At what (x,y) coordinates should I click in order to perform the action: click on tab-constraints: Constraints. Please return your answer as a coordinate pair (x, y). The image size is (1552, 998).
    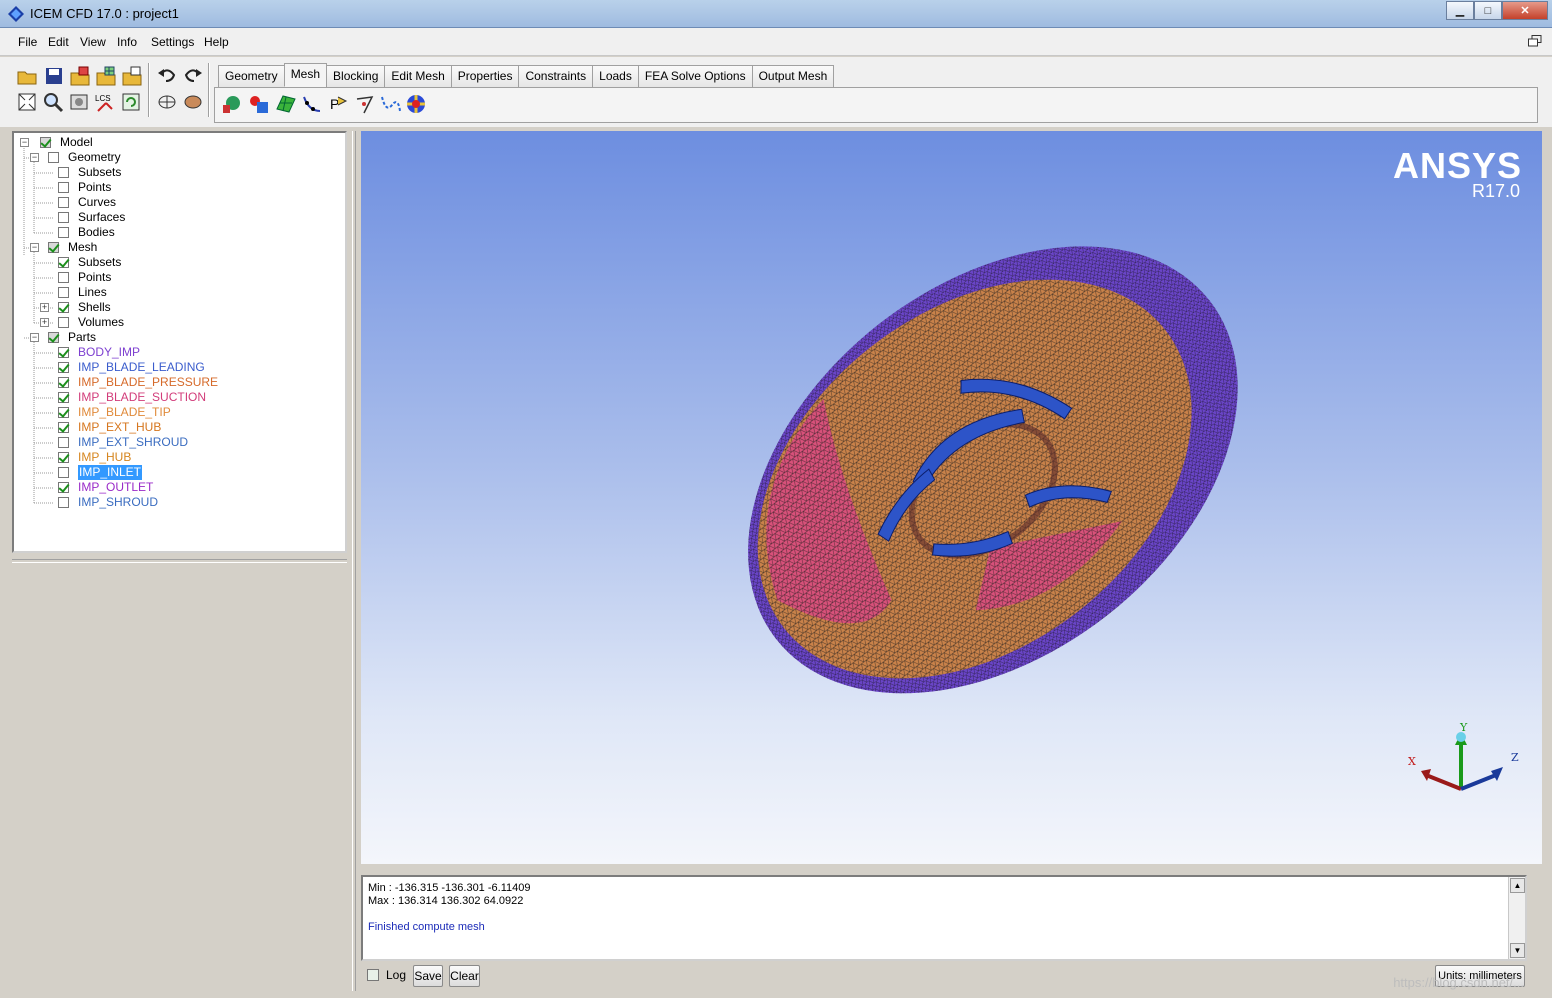
    Looking at the image, I should click on (556, 76).